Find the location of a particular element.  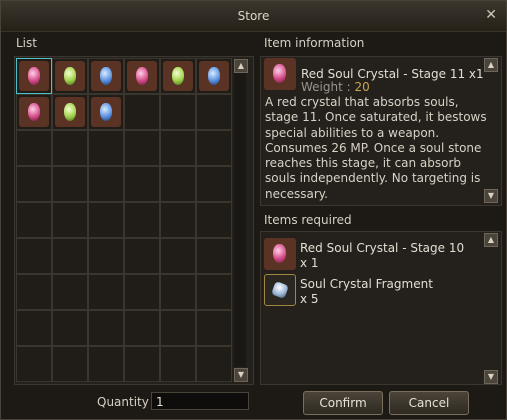

window-title: Store is located at coordinates (253, 16).